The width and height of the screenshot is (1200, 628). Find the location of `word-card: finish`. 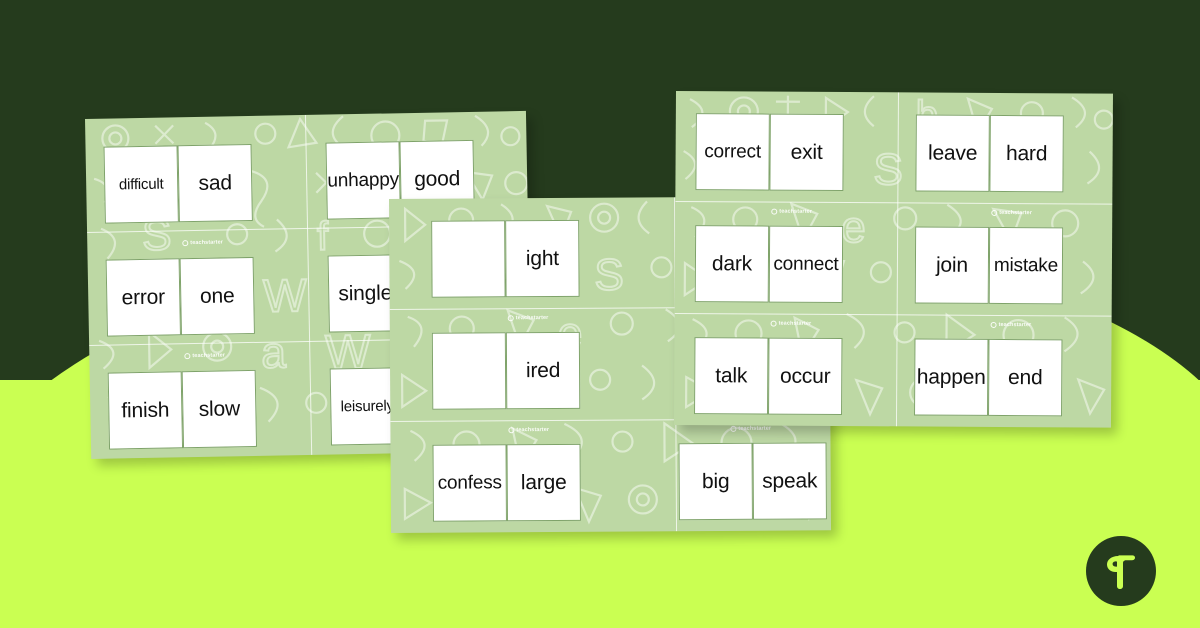

word-card: finish is located at coordinates (145, 410).